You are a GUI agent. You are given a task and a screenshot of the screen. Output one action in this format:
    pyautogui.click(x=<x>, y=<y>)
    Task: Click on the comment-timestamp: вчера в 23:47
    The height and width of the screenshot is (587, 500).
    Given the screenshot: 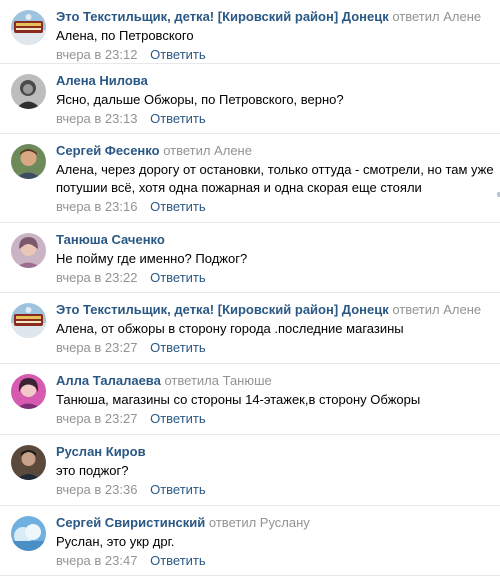 What is the action you would take?
    pyautogui.click(x=96, y=560)
    